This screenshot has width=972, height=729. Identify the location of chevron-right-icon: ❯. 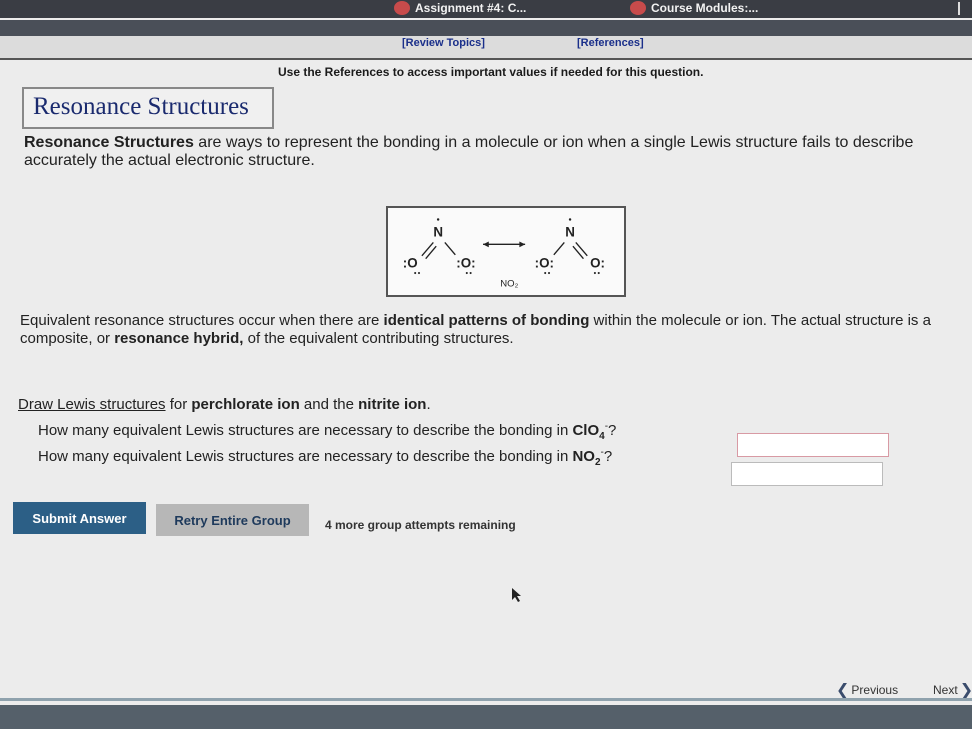
(965, 690).